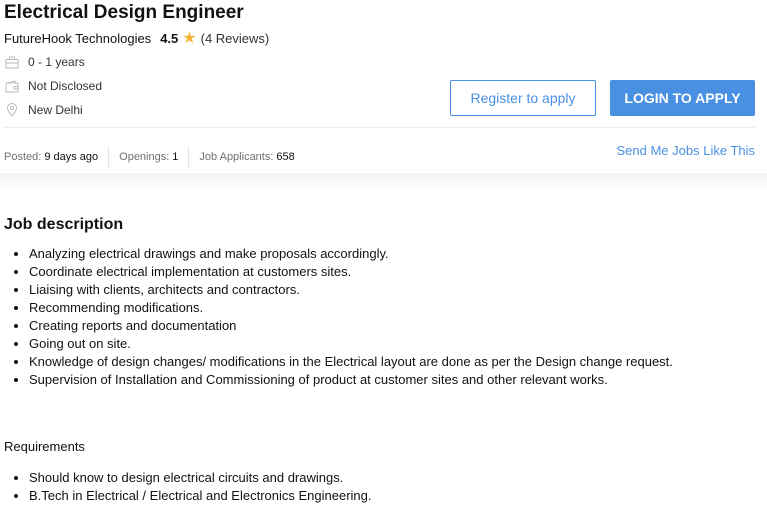 This screenshot has width=767, height=507. I want to click on section-separator-band, so click(383, 181).